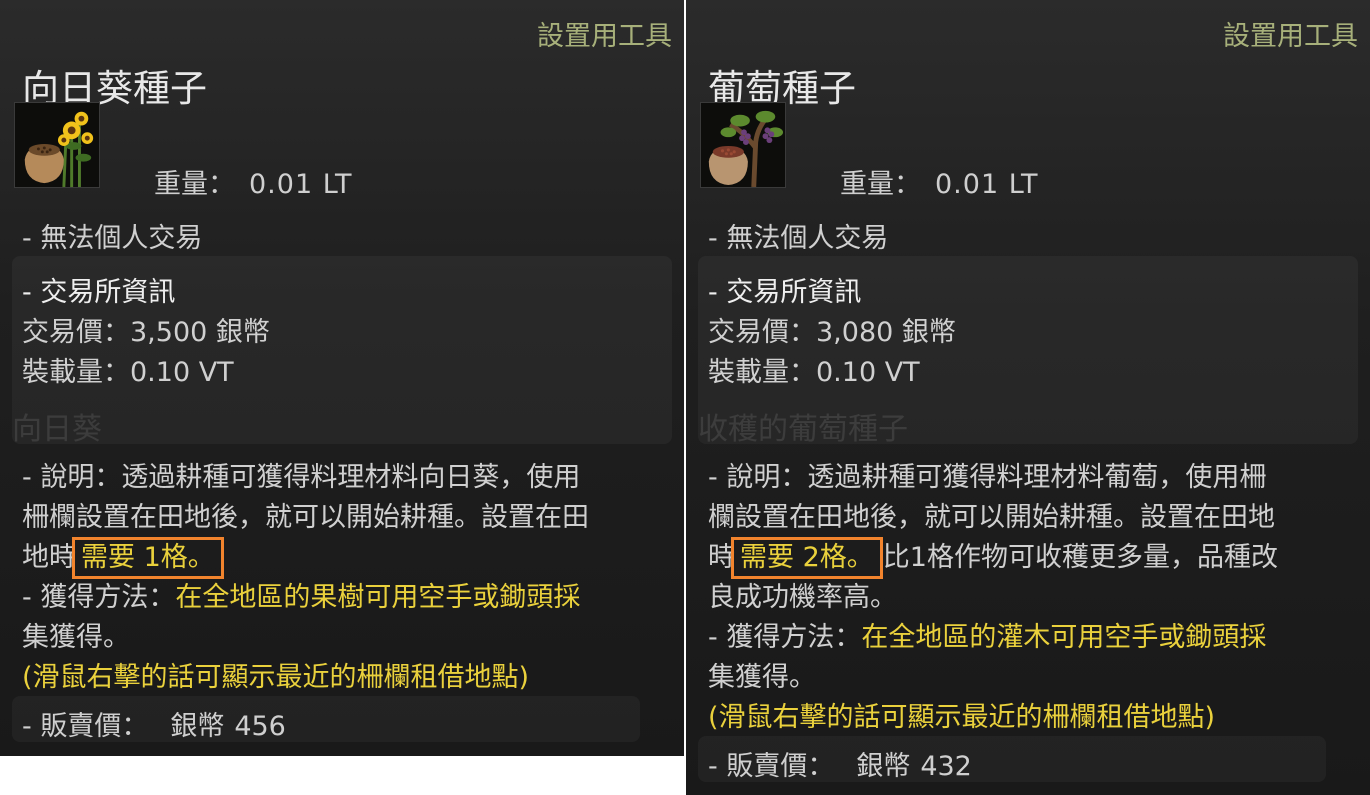 This screenshot has width=1370, height=795. Describe the element at coordinates (57, 145) in the screenshot. I see `sunflower-seed-icon` at that location.